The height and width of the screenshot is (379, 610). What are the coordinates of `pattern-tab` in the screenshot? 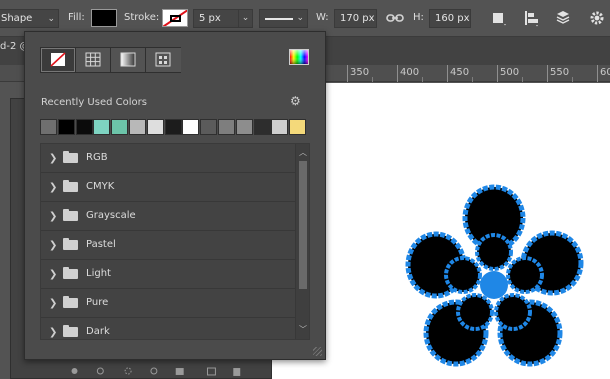 It's located at (163, 60).